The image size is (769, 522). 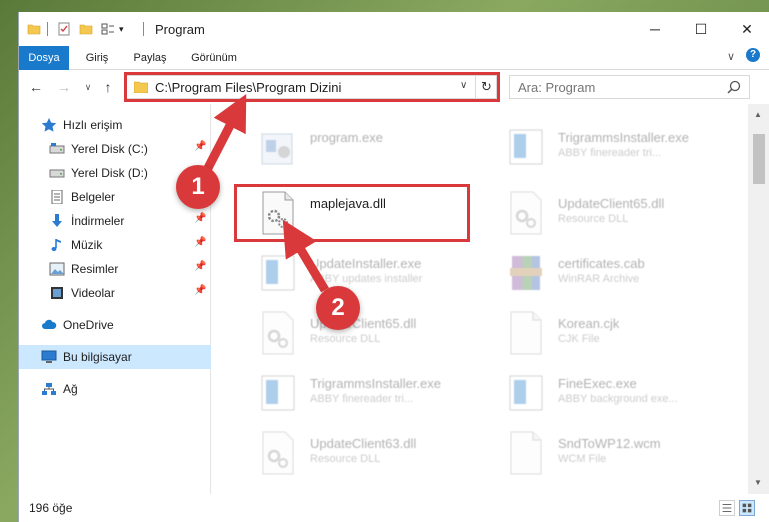 What do you see at coordinates (126, 29) in the screenshot?
I see `qat-dropdown-icon: ▾` at bounding box center [126, 29].